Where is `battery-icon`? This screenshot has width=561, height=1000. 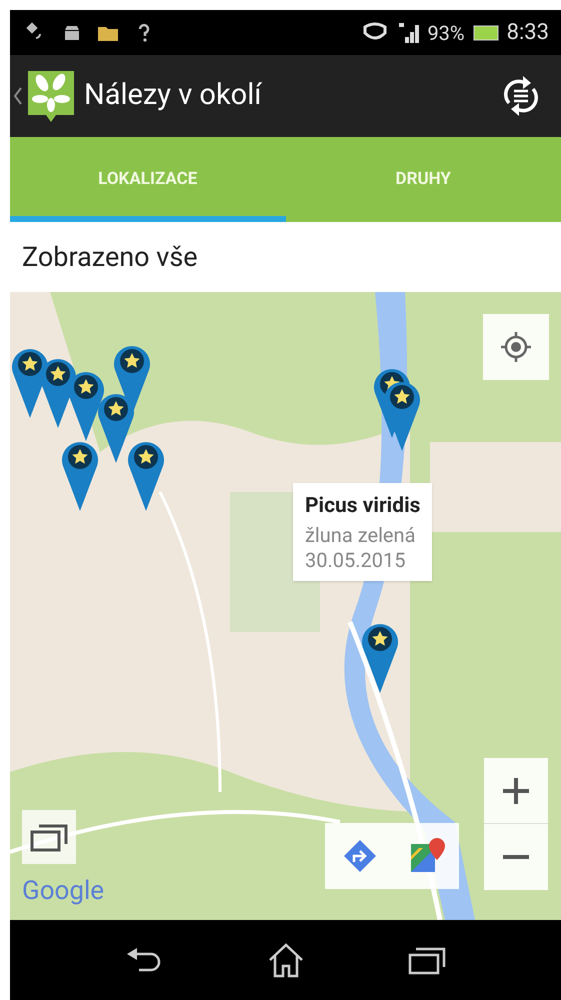 battery-icon is located at coordinates (485, 32).